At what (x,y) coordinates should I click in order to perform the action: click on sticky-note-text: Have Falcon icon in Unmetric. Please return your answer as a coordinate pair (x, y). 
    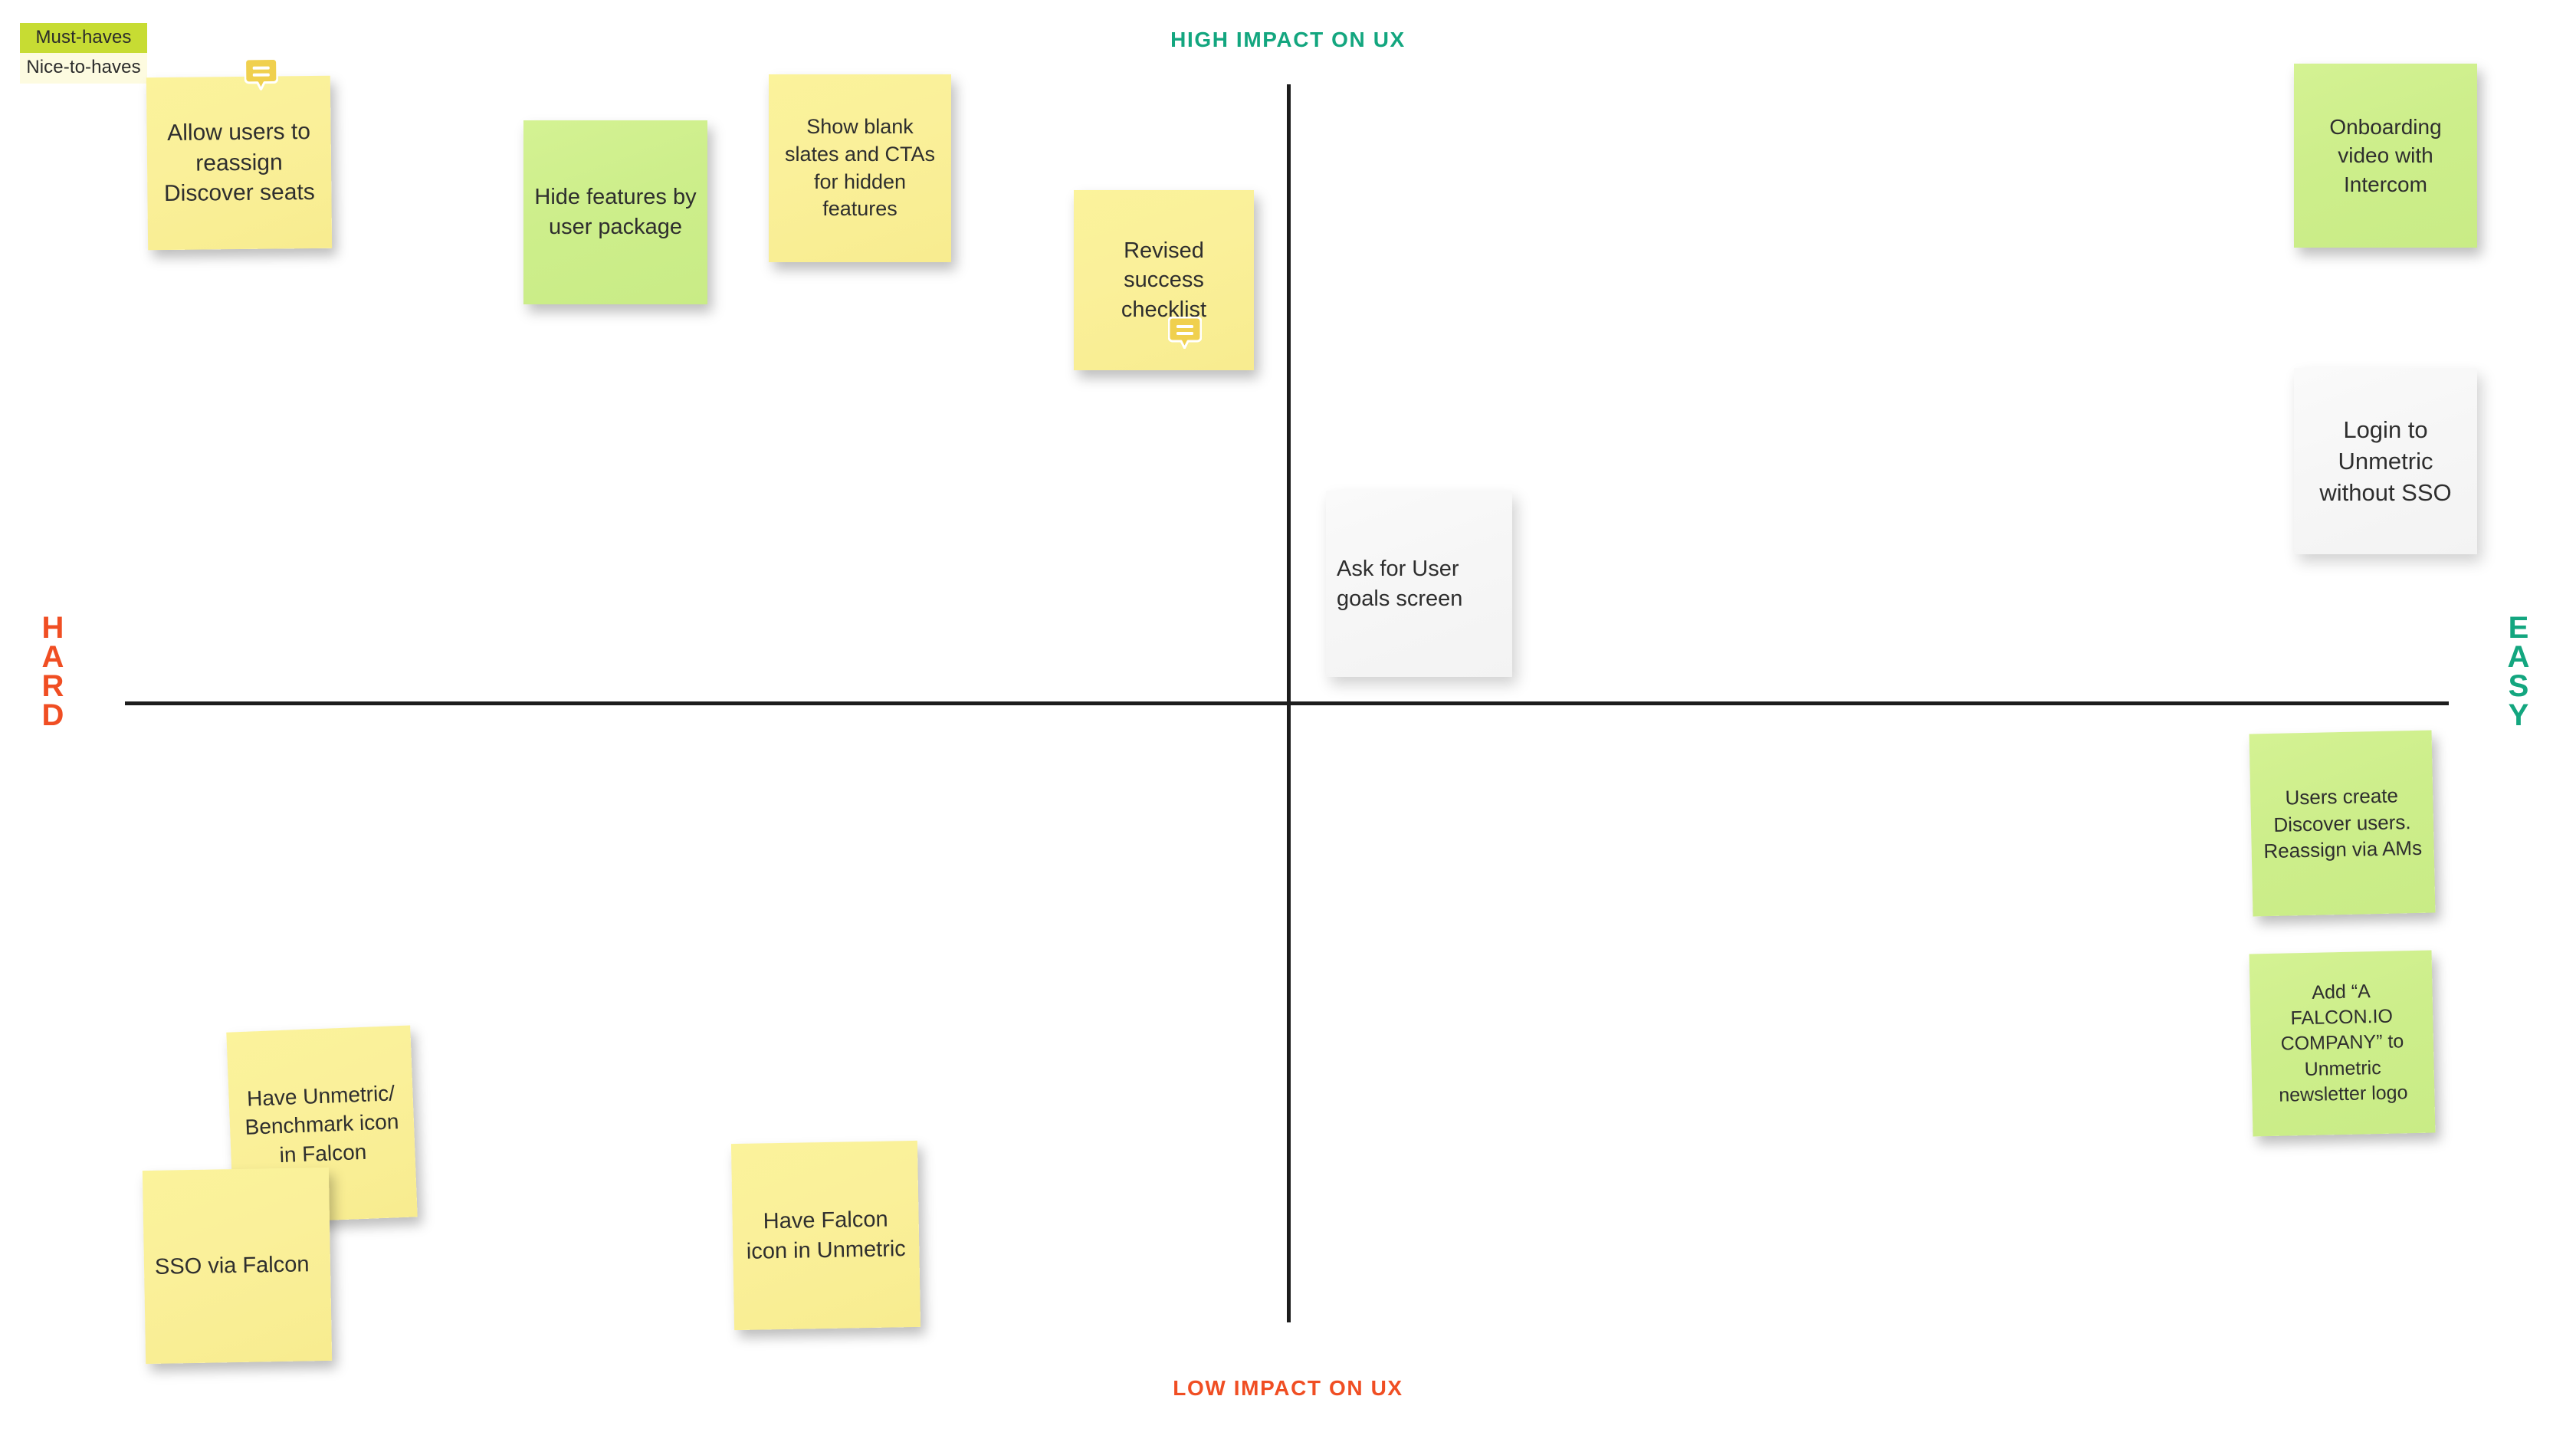
    Looking at the image, I should click on (826, 1236).